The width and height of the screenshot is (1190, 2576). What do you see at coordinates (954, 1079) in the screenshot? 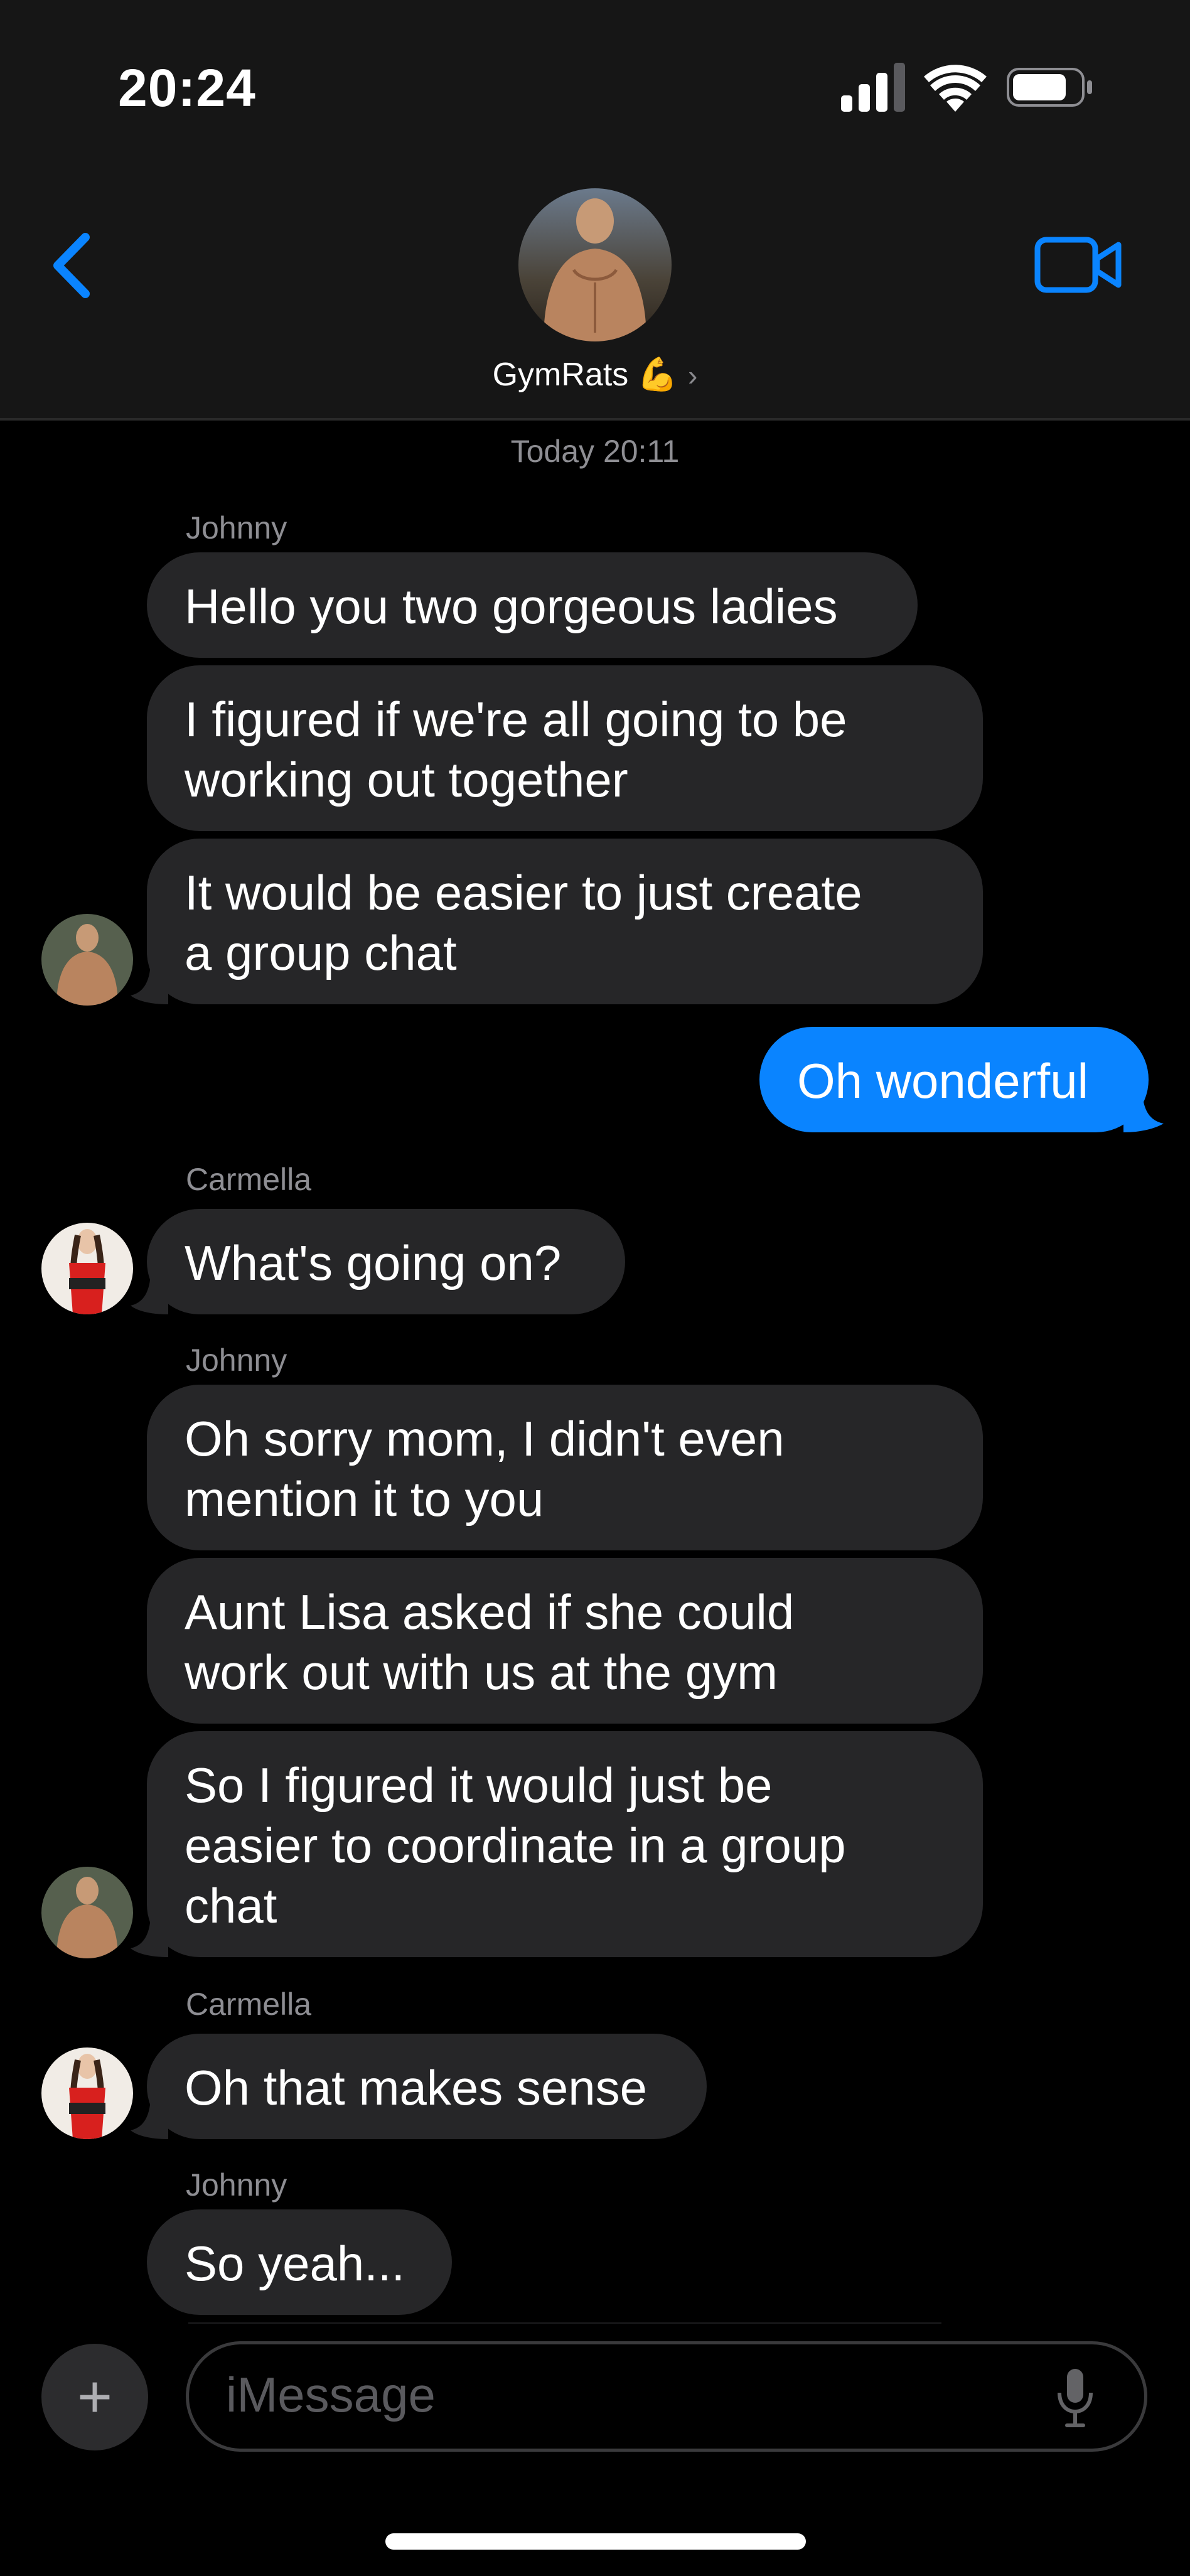
I see `message-bubble-outgoing: Oh wonderful` at bounding box center [954, 1079].